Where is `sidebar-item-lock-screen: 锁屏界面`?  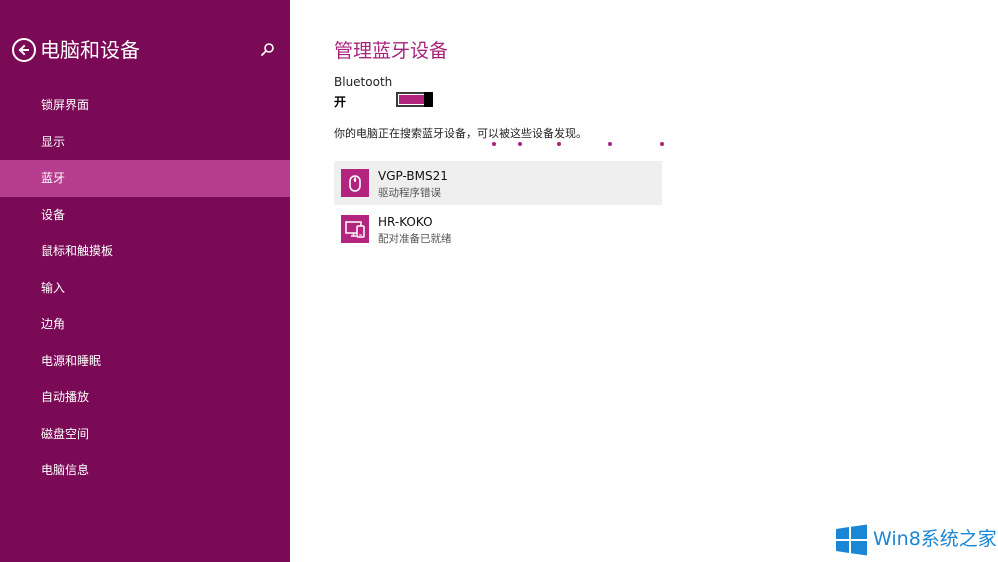 sidebar-item-lock-screen: 锁屏界面 is located at coordinates (145, 105).